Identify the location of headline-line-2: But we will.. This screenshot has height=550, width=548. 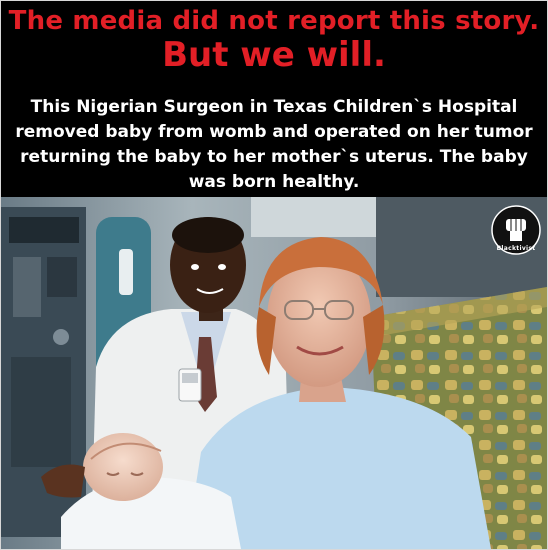
(274, 55).